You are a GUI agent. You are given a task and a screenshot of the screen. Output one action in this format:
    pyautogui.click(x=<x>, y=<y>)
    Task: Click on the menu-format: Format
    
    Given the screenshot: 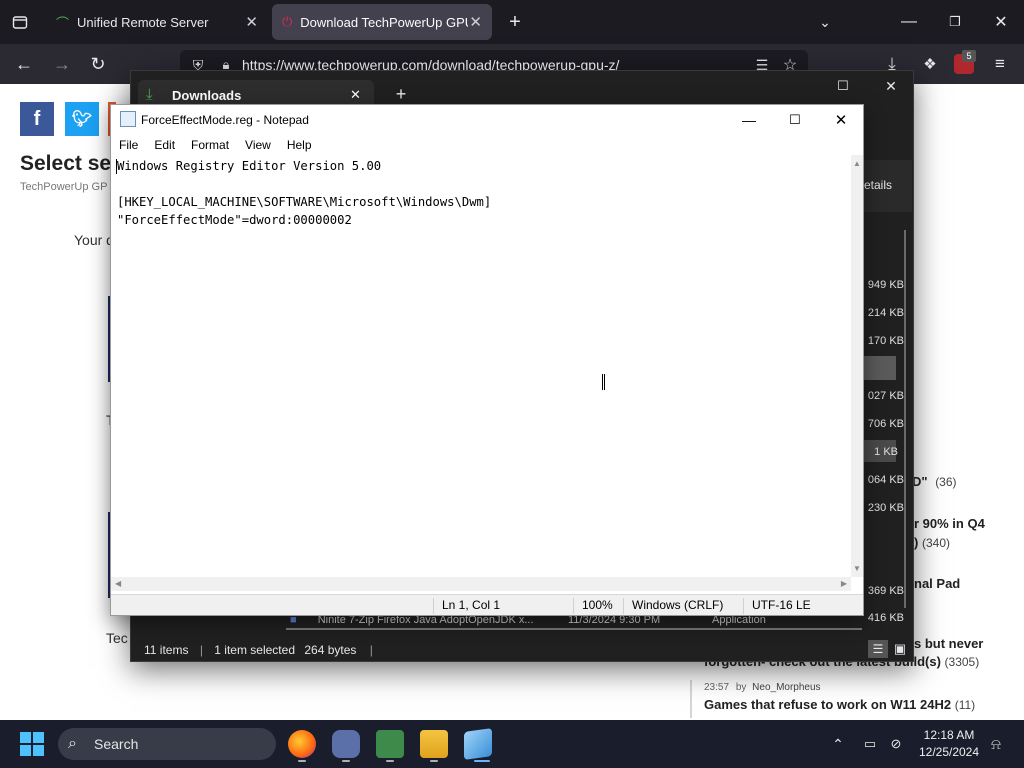 What is the action you would take?
    pyautogui.click(x=210, y=145)
    